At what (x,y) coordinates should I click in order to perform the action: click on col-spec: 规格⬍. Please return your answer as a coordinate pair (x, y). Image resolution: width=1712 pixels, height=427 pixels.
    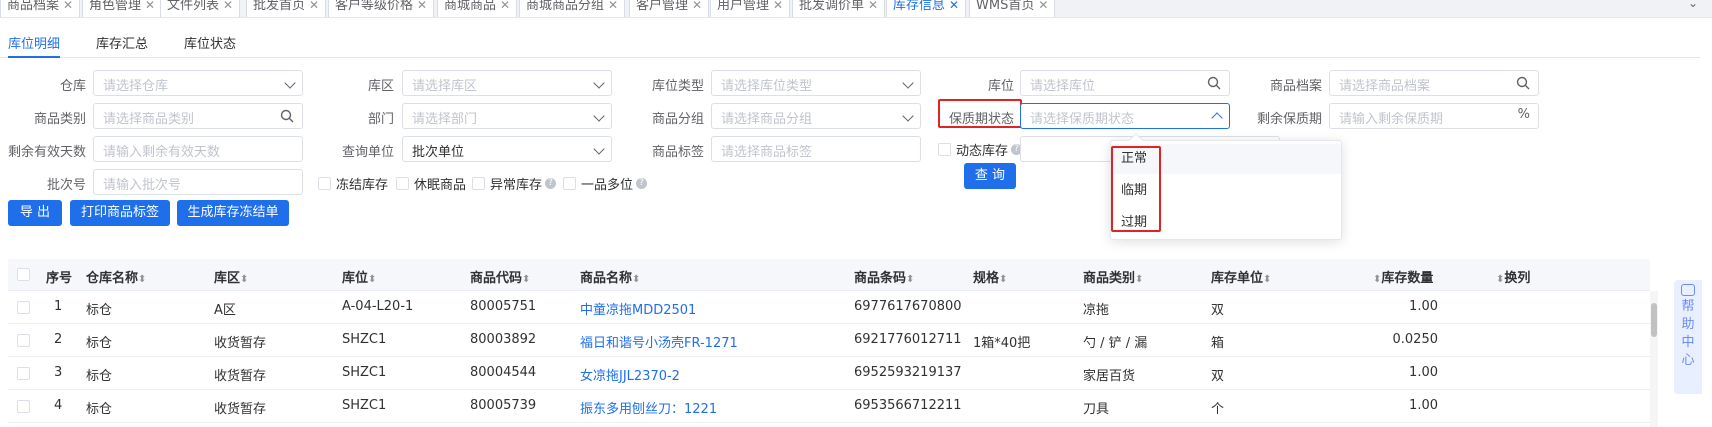
    Looking at the image, I should click on (990, 276).